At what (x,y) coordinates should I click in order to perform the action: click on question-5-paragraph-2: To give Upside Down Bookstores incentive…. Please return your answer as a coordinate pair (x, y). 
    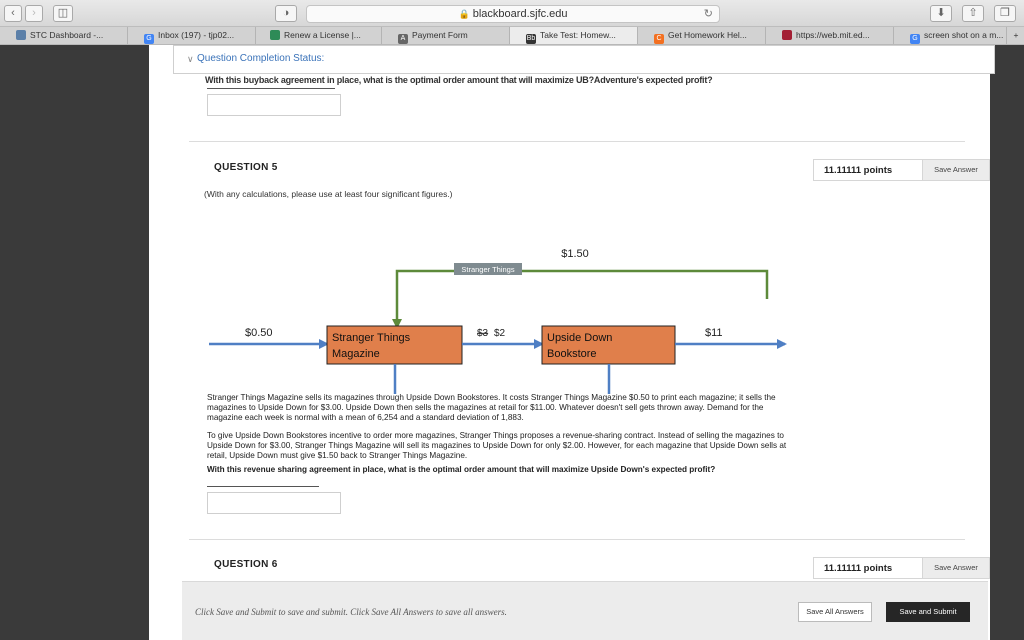
    Looking at the image, I should click on (497, 445).